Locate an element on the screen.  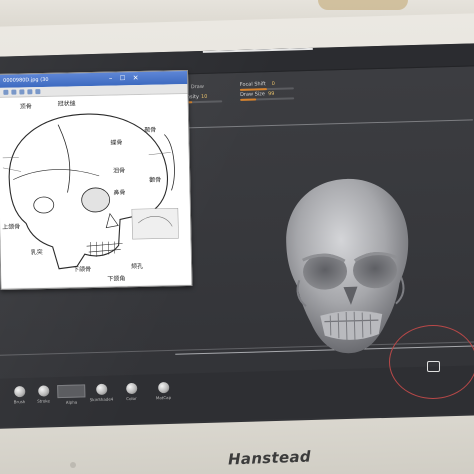
zoom-out-icon is located at coordinates (14, 92).